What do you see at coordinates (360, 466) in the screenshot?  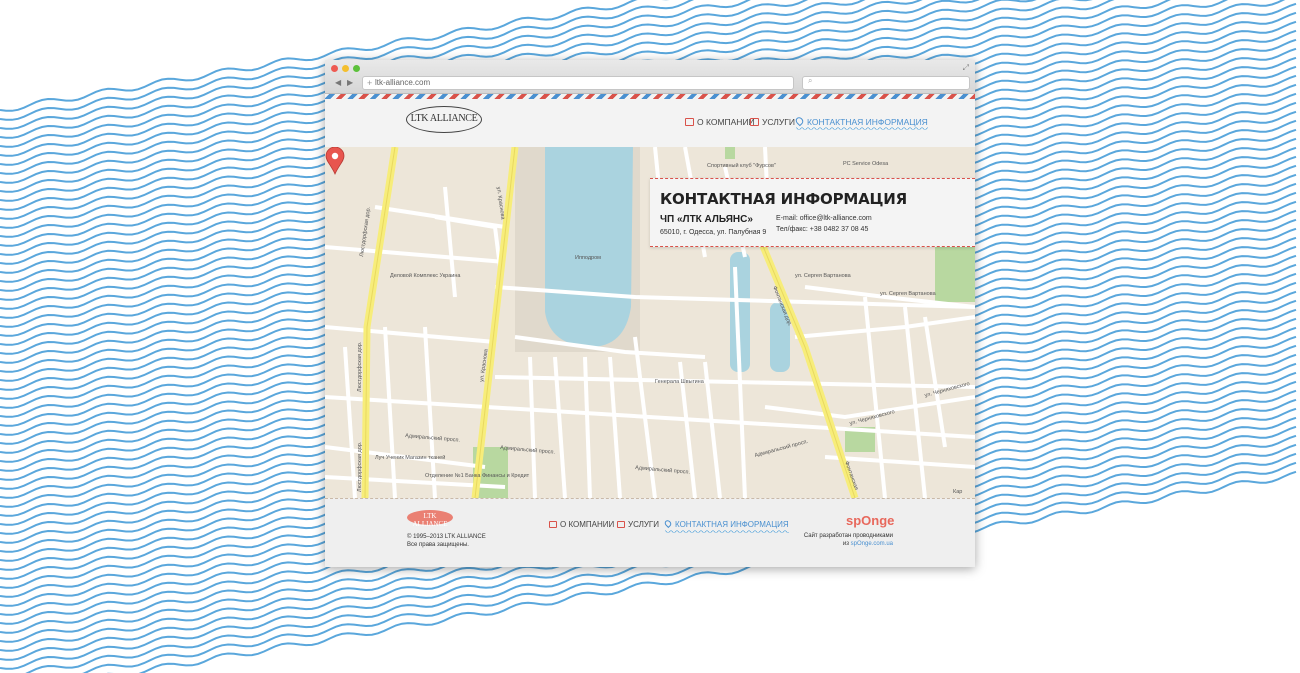 I see `map-label-lyustdorf-3: Люстдорфская дор.` at bounding box center [360, 466].